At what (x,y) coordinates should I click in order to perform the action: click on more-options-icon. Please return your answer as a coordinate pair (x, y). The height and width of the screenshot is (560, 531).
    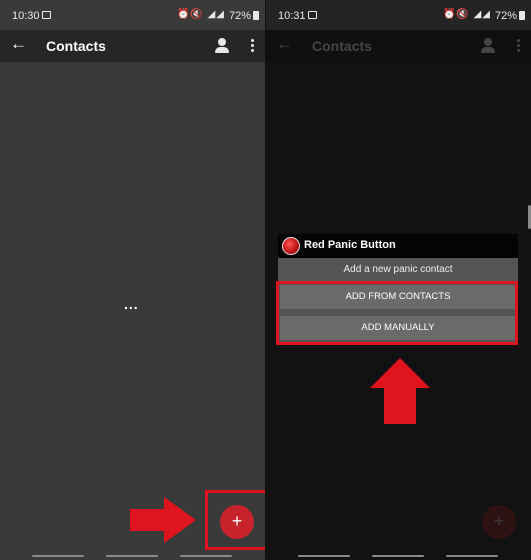
    Looking at the image, I should click on (253, 46).